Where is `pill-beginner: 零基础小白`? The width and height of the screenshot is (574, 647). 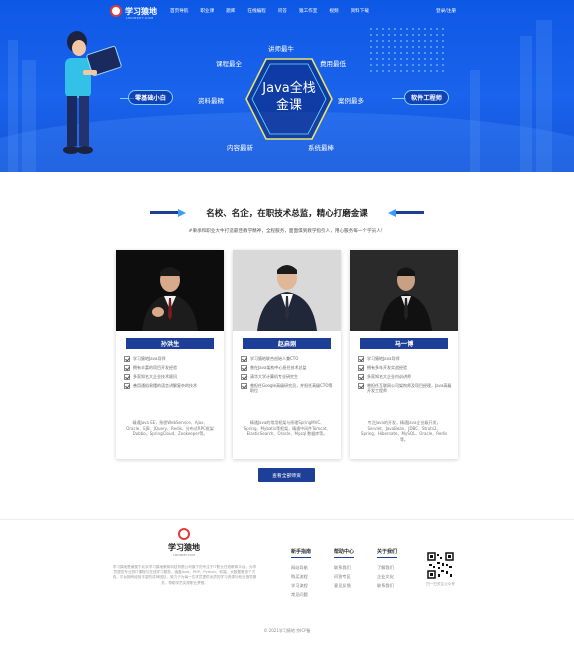 pill-beginner: 零基础小白 is located at coordinates (150, 97).